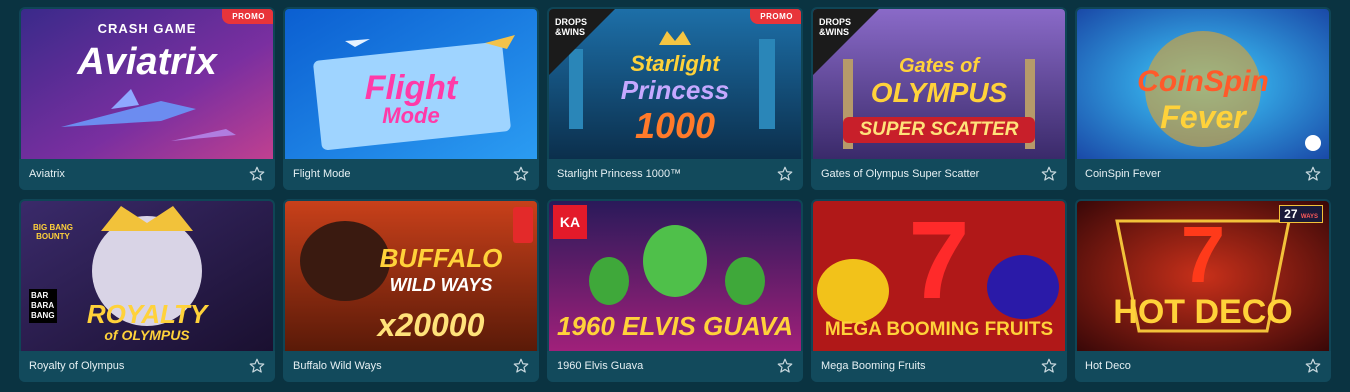 The width and height of the screenshot is (1350, 392). Describe the element at coordinates (147, 62) in the screenshot. I see `art-title: Aviatrix` at that location.